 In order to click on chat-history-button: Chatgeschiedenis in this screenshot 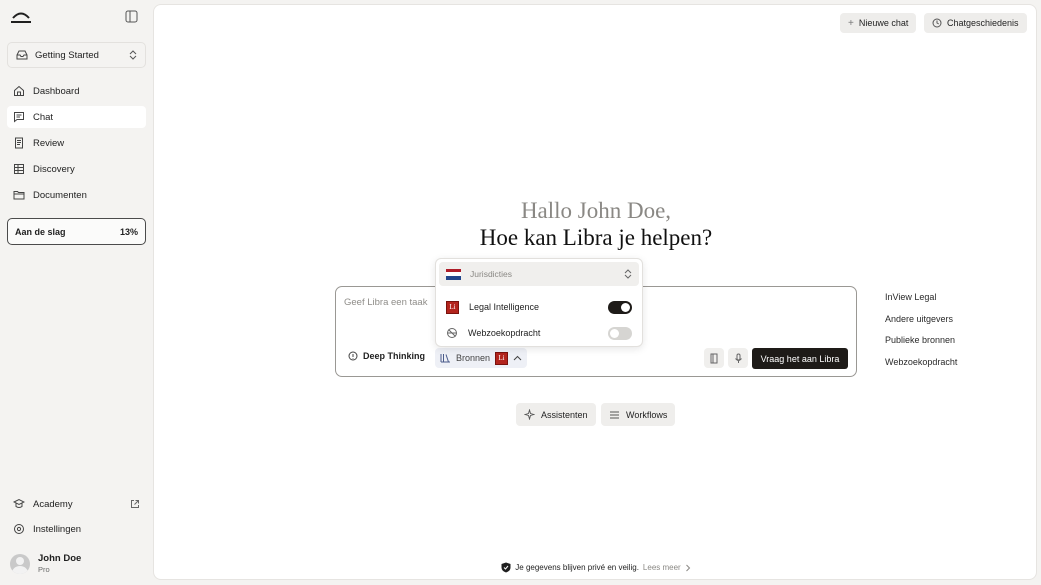, I will do `click(975, 23)`.